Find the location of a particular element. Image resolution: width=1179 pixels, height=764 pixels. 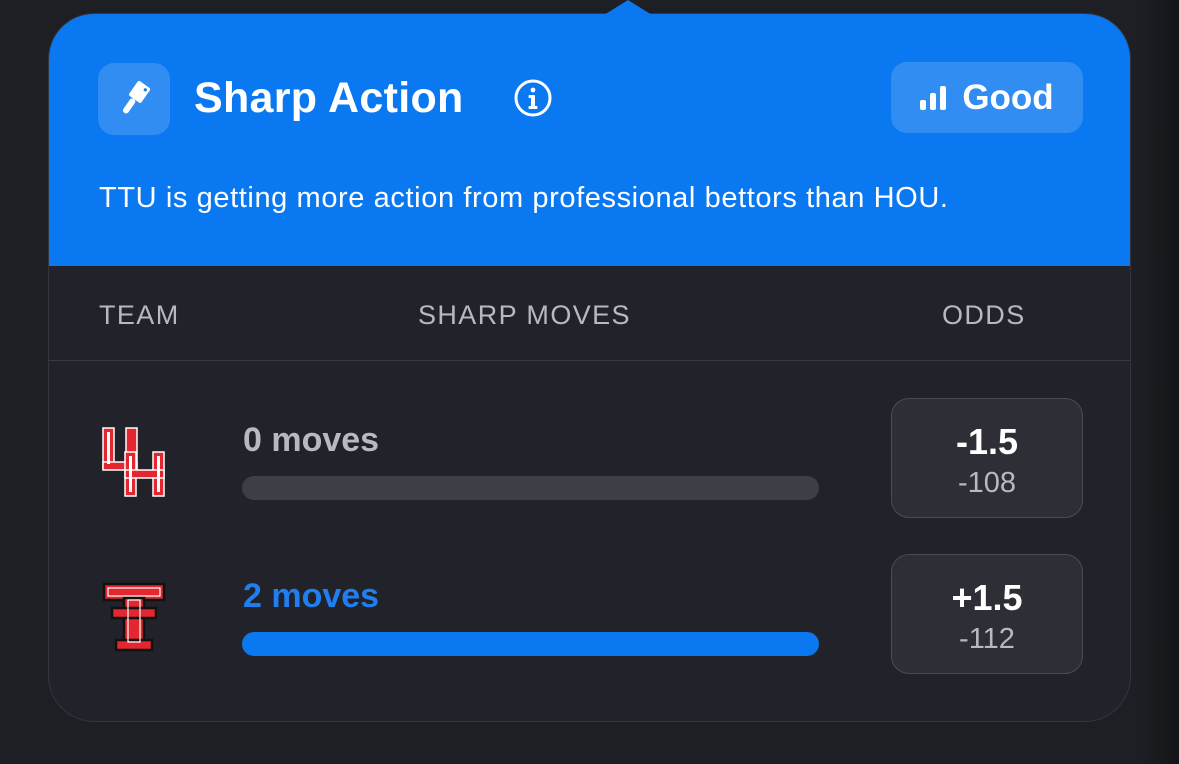

odds-button: -1.5 -108 is located at coordinates (987, 458).